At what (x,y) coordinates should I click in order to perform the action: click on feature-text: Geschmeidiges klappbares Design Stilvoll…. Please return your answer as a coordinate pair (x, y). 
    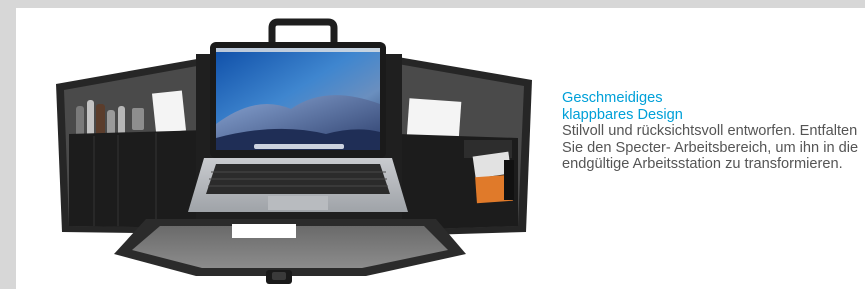
    Looking at the image, I should click on (712, 131).